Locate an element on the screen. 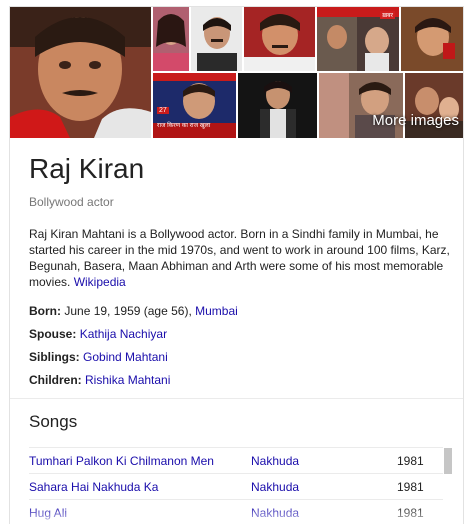 The image size is (469, 524). more-images-link: More images is located at coordinates (415, 120).